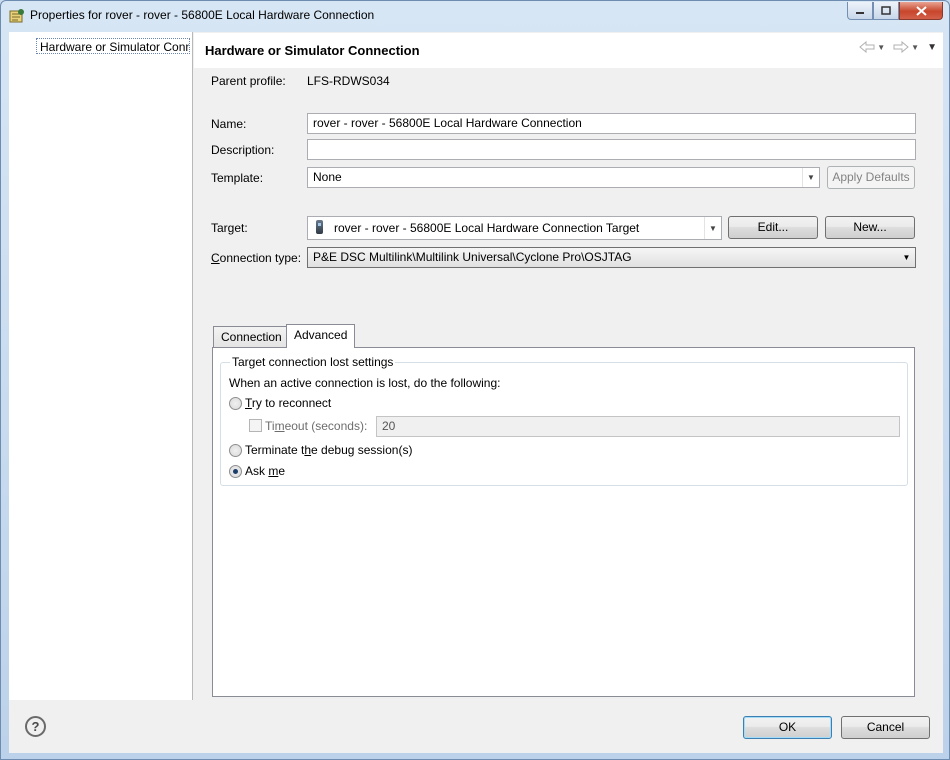  Describe the element at coordinates (885, 727) in the screenshot. I see `cancel-button: Cancel` at that location.